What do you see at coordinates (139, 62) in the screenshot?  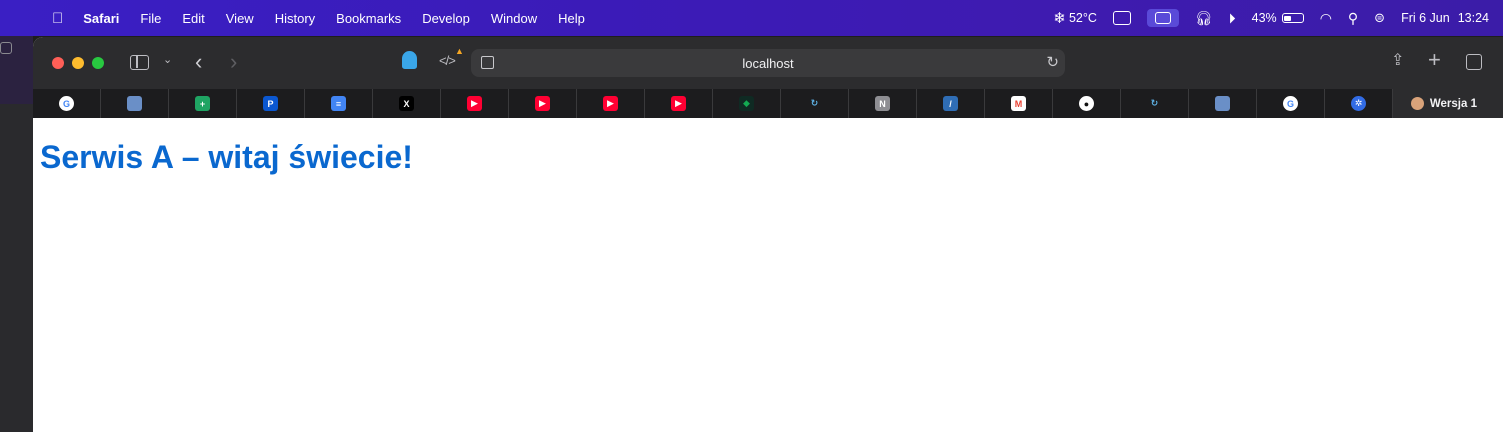 I see `sidebar-toggle-icon` at bounding box center [139, 62].